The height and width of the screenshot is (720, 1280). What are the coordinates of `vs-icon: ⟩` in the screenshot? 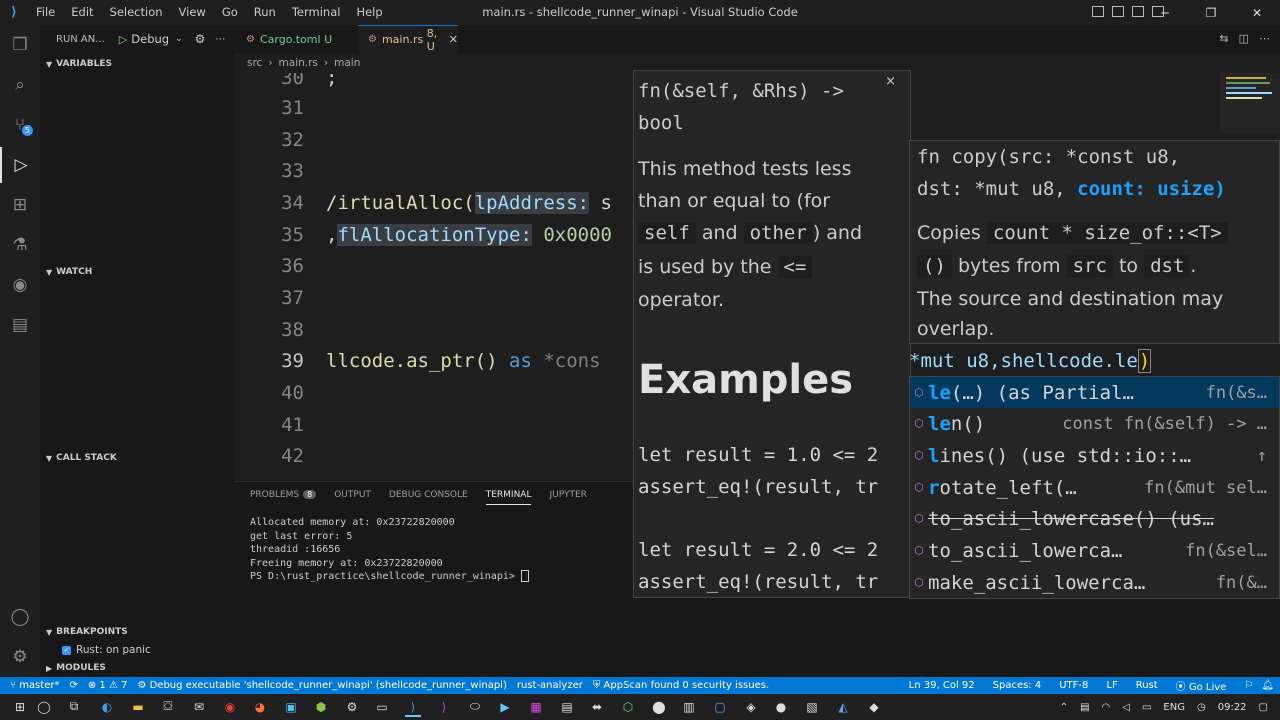 It's located at (444, 706).